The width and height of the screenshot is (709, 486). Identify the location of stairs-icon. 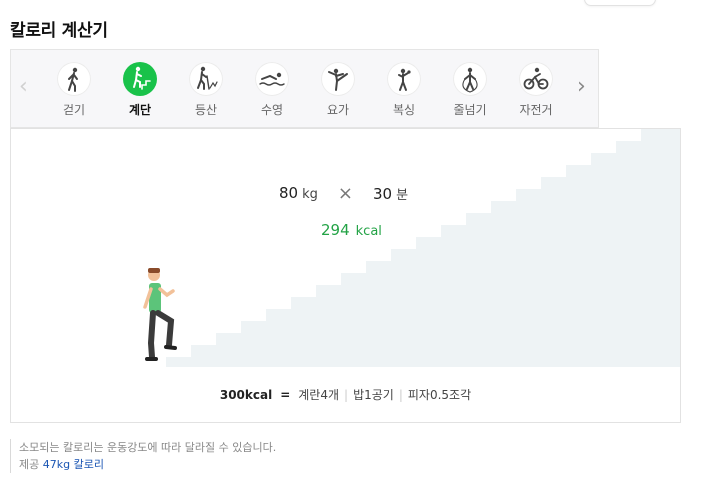
(140, 79).